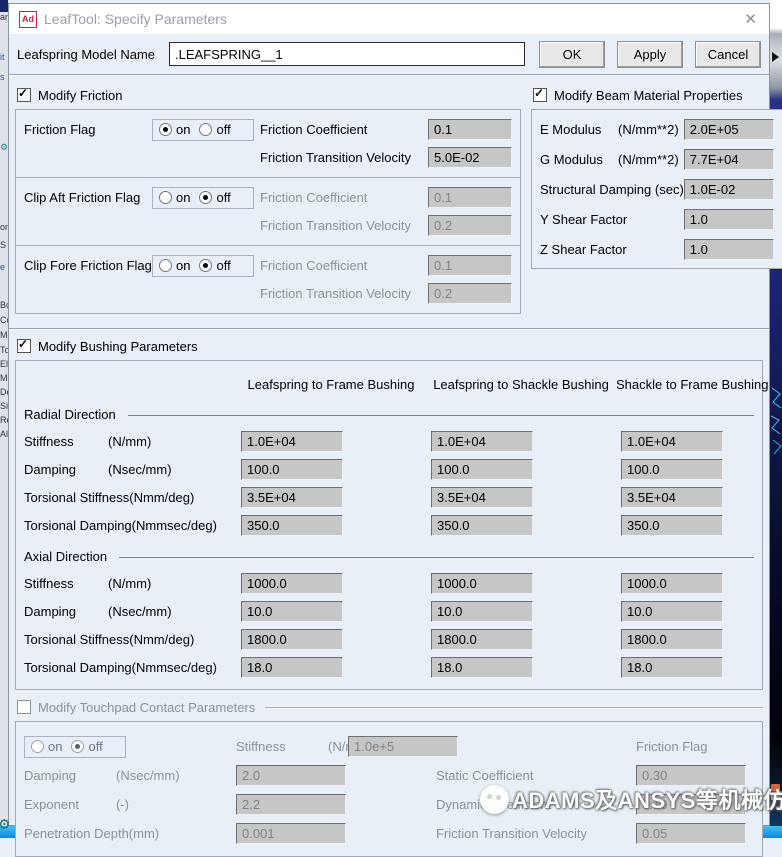 This screenshot has width=782, height=857. I want to click on friction-coefficient-label: Friction Coefficient, so click(314, 129).